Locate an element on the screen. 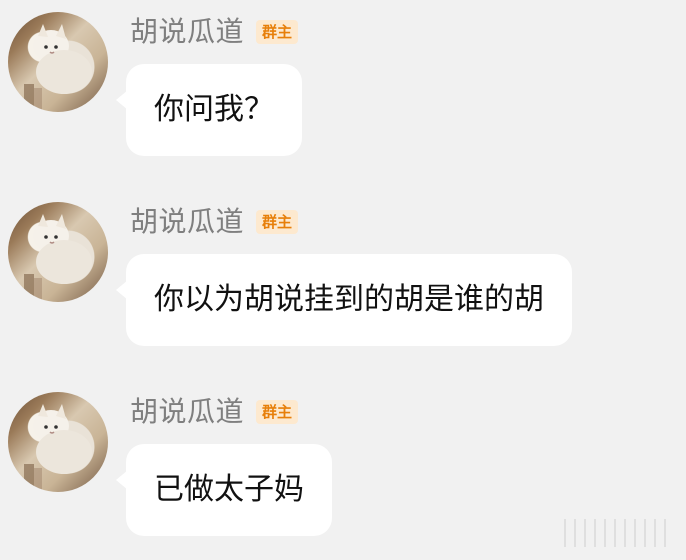 The image size is (686, 560). message-bubble-wrap: 已做太子妈 is located at coordinates (224, 490).